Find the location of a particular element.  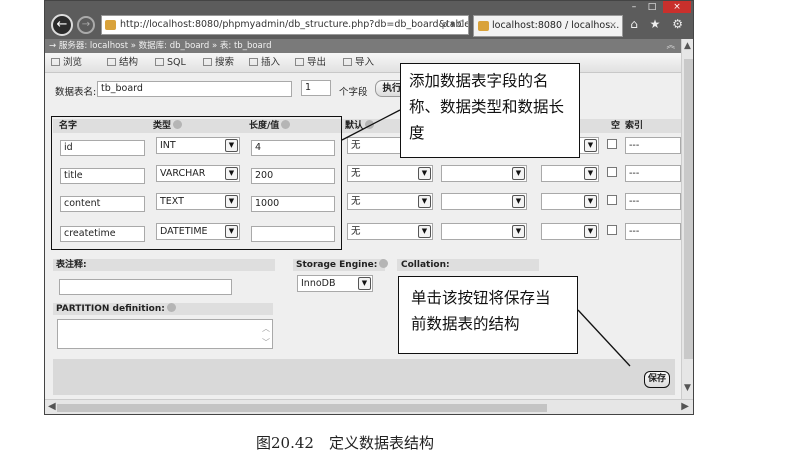

fields-leader-line is located at coordinates (371, 125).